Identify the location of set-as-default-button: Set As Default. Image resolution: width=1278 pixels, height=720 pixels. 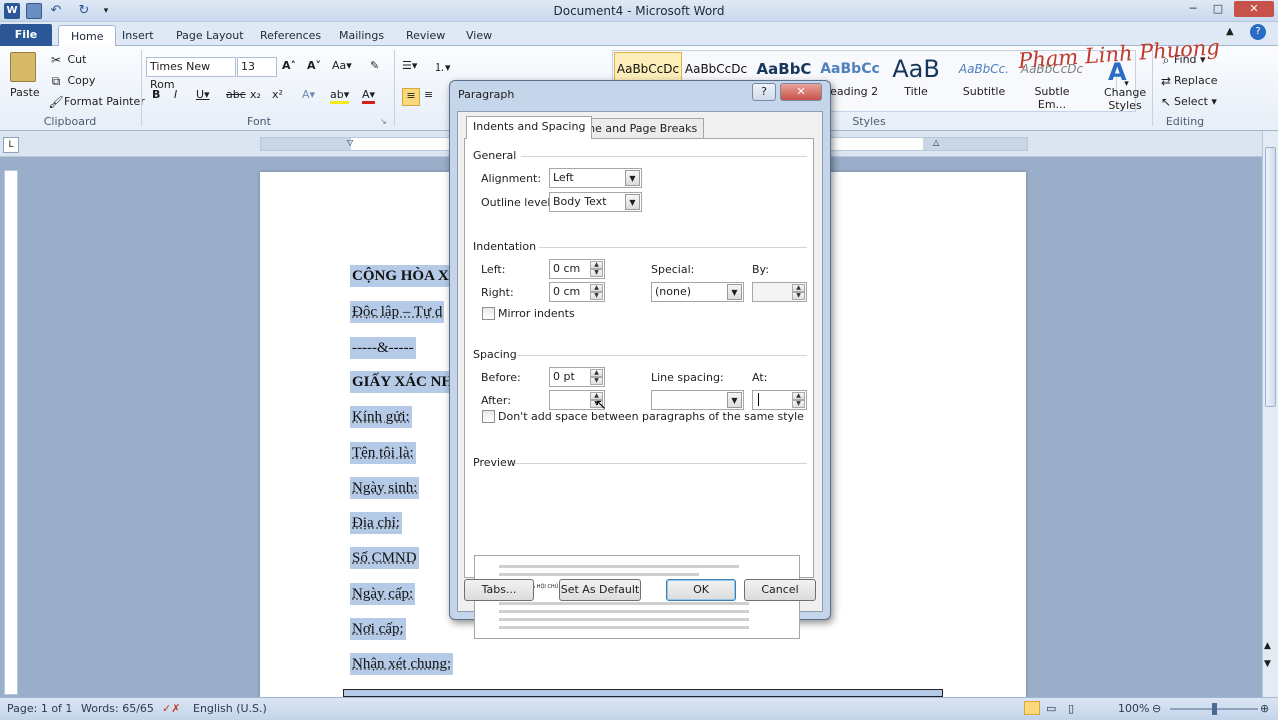
(600, 590).